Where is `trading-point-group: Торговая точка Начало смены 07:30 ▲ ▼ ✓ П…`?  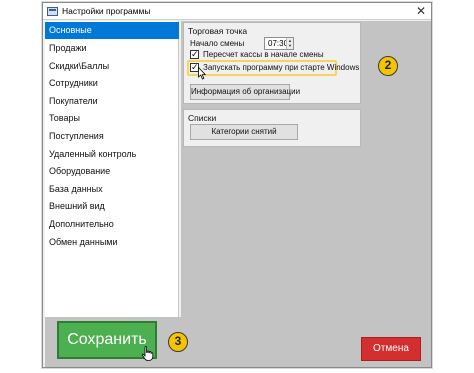 trading-point-group: Торговая точка Начало смены 07:30 ▲ ▼ ✓ П… is located at coordinates (272, 63).